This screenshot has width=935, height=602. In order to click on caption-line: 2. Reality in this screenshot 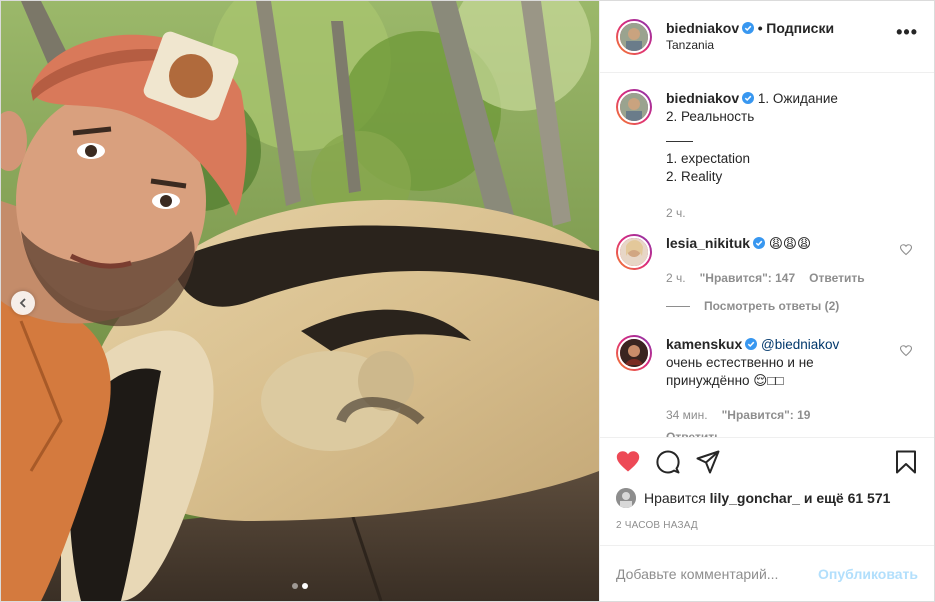, I will do `click(694, 176)`.